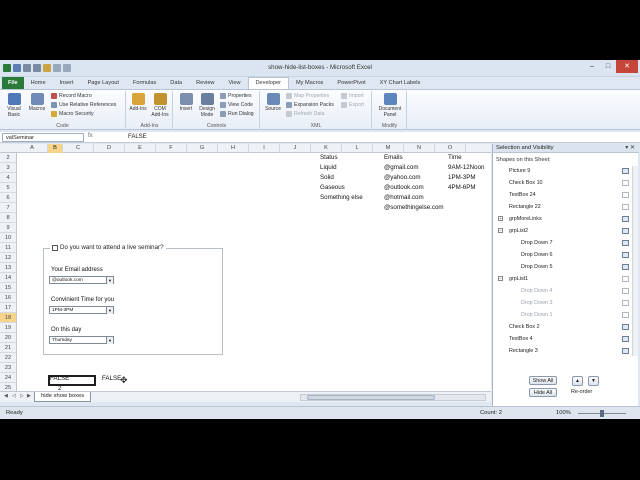 This screenshot has width=640, height=480. Describe the element at coordinates (111, 379) in the screenshot. I see `cell-d18: FALSE` at that location.